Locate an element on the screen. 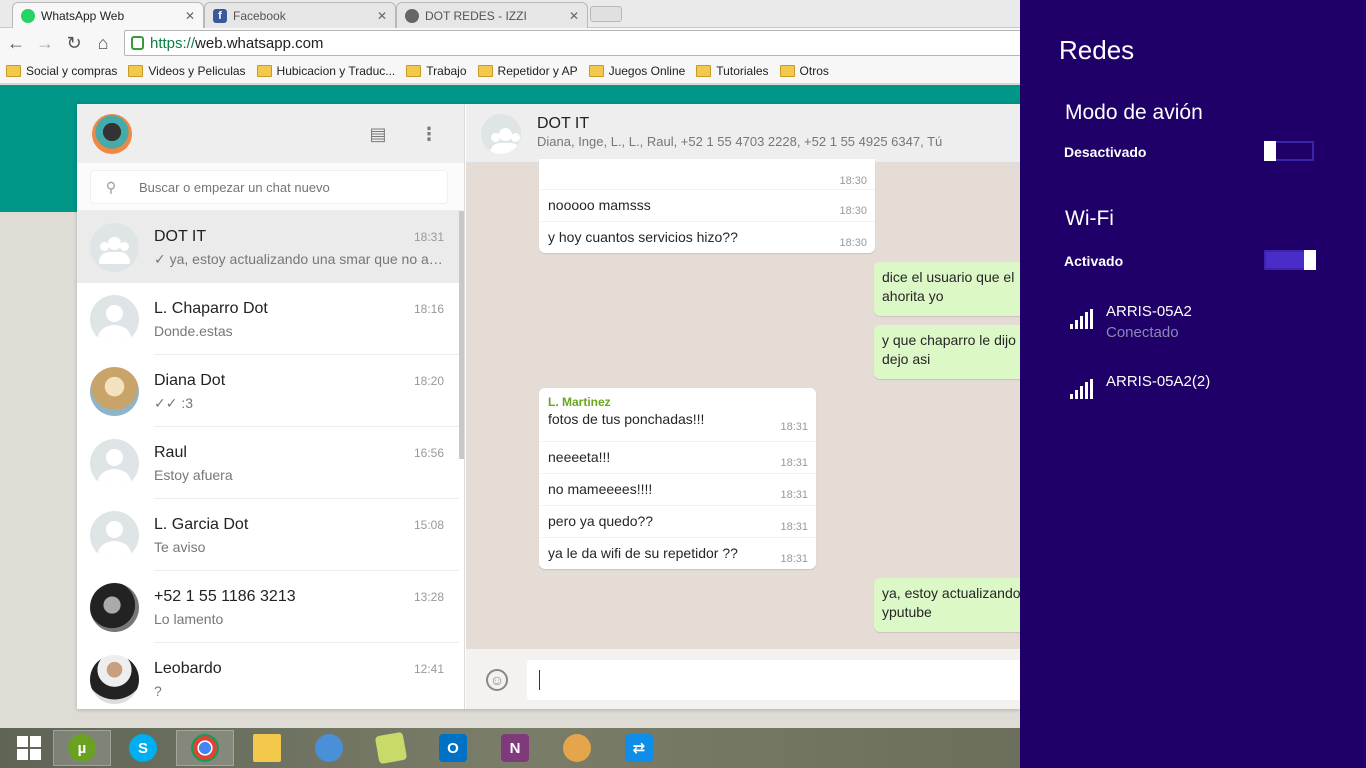  taskbar-sticky-notes is located at coordinates (391, 748).